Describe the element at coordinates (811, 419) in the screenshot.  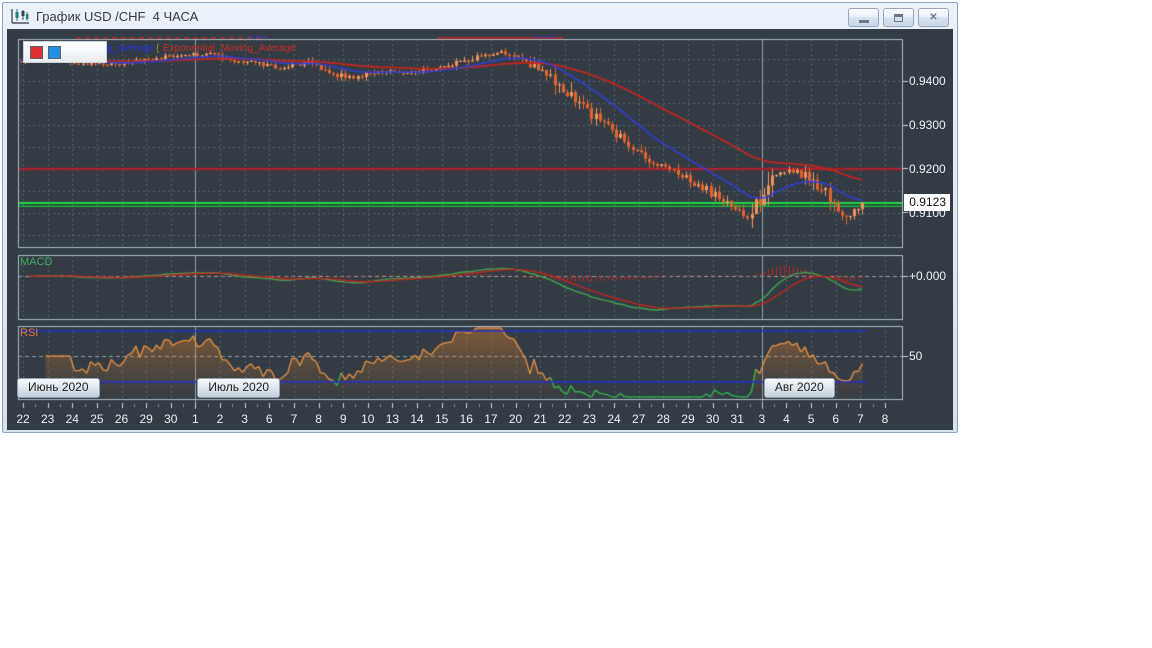
I see `x-axis-label: 5` at that location.